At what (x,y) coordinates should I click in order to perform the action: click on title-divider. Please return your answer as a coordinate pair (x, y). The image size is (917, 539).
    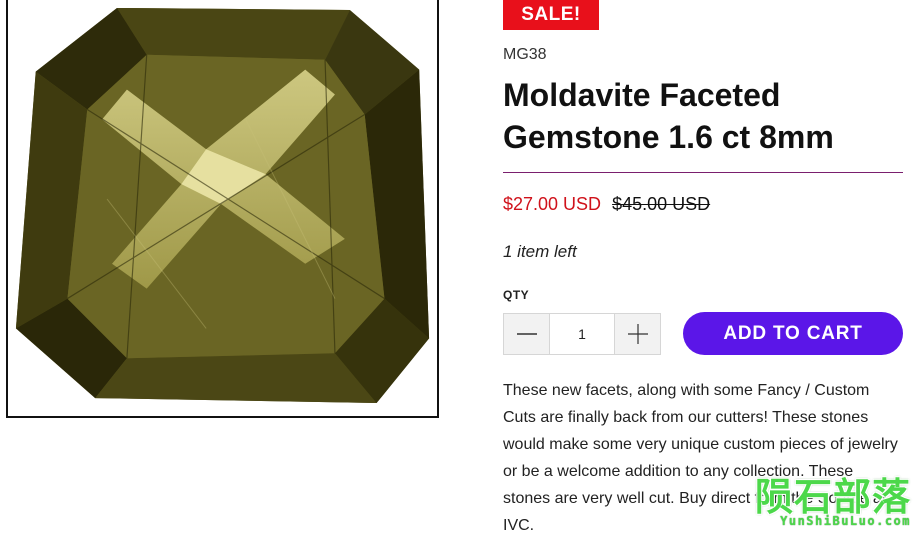
    Looking at the image, I should click on (703, 172).